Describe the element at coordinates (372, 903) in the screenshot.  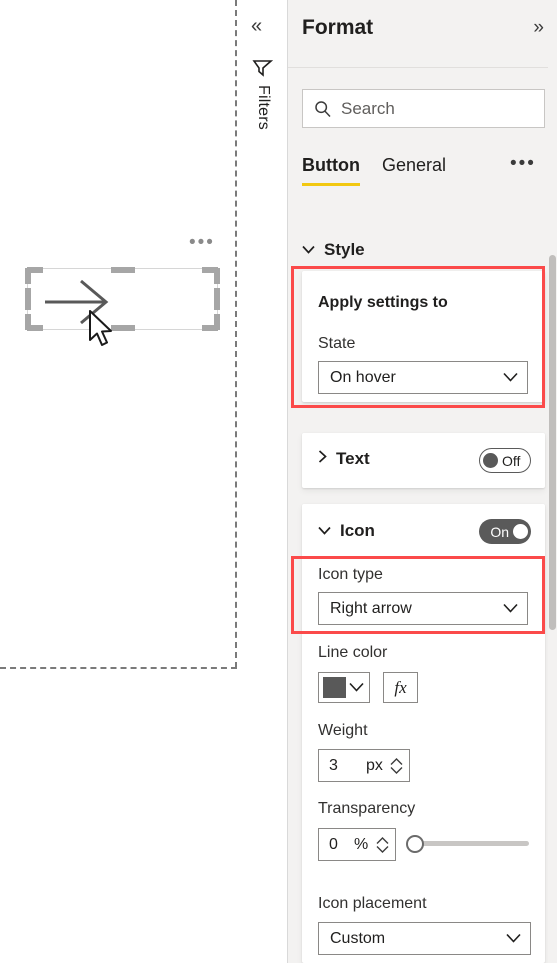
I see `icon-placement-label: Icon placement` at that location.